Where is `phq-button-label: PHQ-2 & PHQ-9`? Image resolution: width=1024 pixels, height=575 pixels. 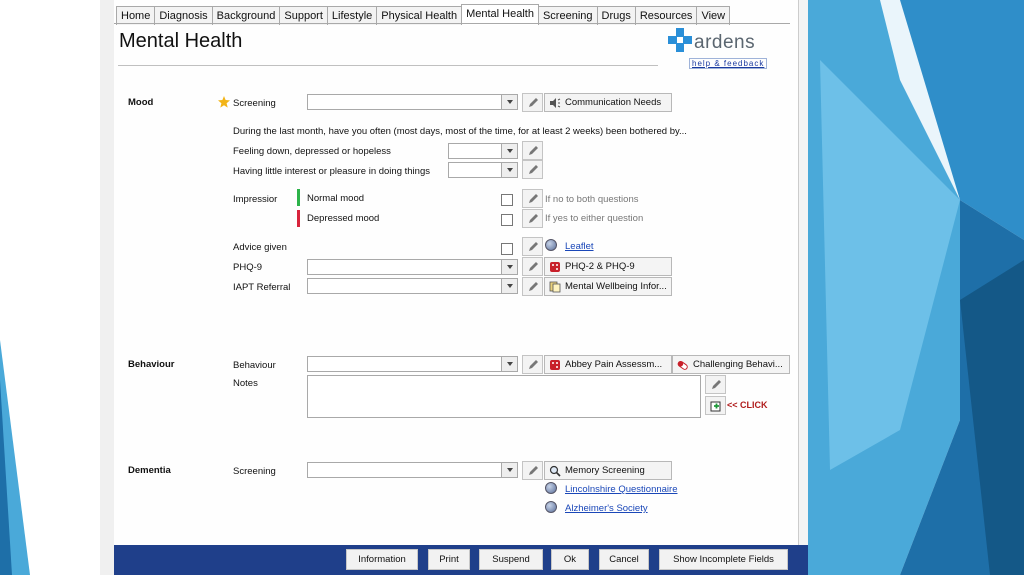
phq-button-label: PHQ-2 & PHQ-9 is located at coordinates (600, 266).